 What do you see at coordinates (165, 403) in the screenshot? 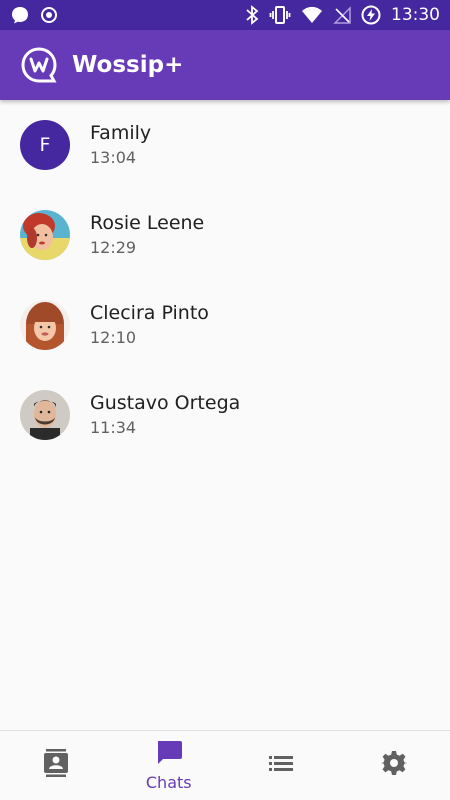
I see `chat-name: Gustavo Ortega` at bounding box center [165, 403].